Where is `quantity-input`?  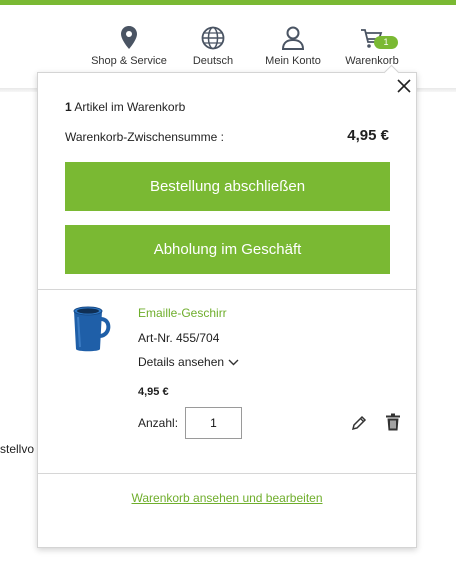 quantity-input is located at coordinates (213, 423).